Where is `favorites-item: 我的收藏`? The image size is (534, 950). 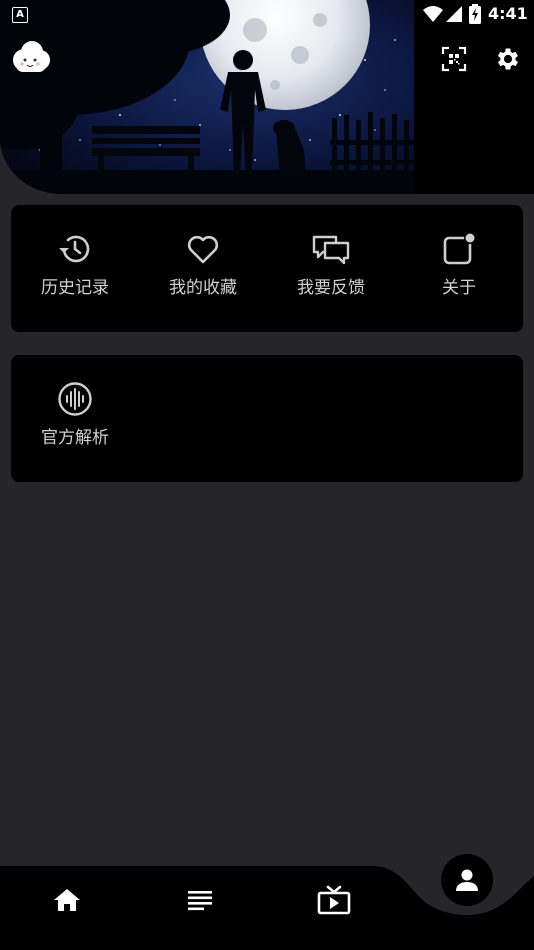
favorites-item: 我的收藏 is located at coordinates (203, 268).